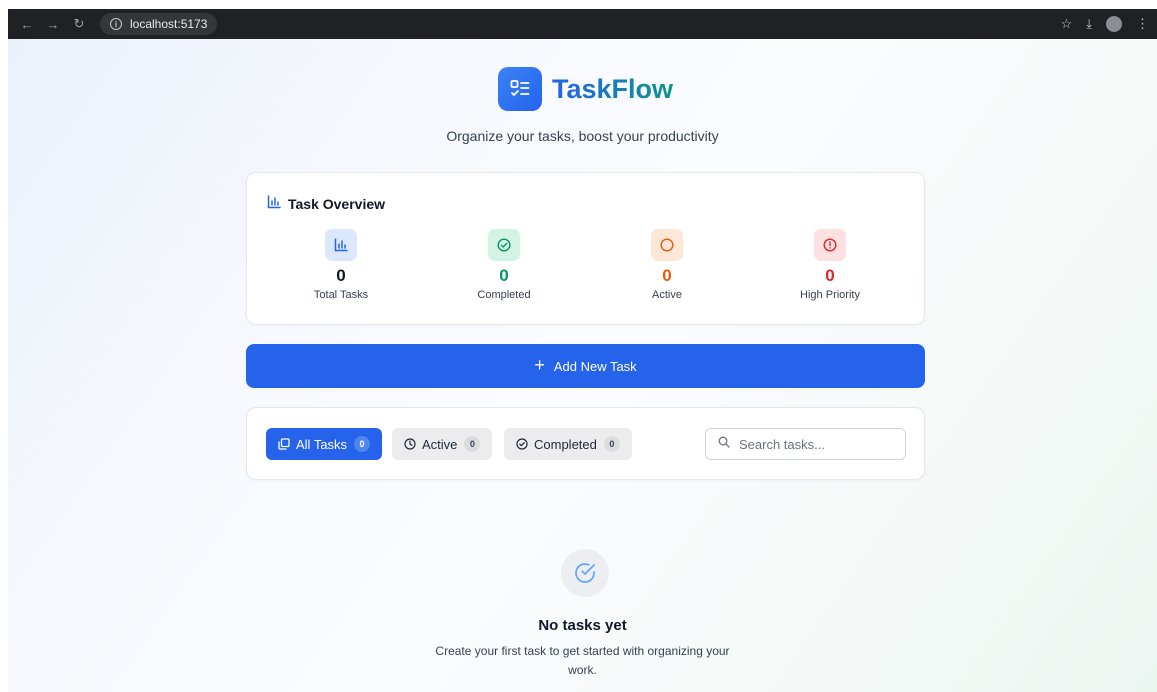  I want to click on empty-state-check-icon, so click(585, 573).